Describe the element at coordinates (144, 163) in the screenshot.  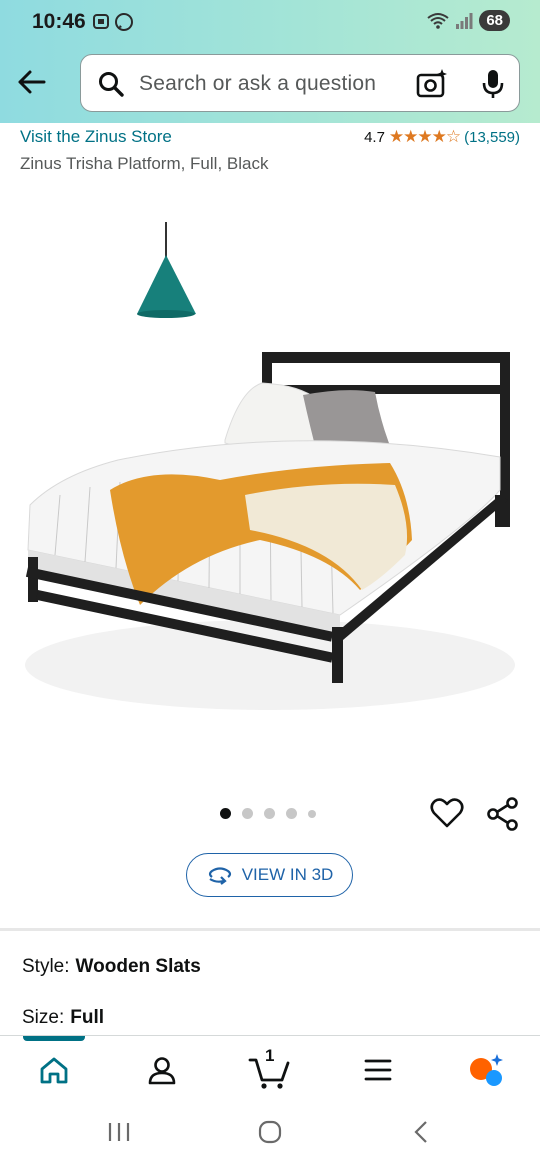
I see `product-title: Zinus Trisha Platform, Full, Black` at that location.